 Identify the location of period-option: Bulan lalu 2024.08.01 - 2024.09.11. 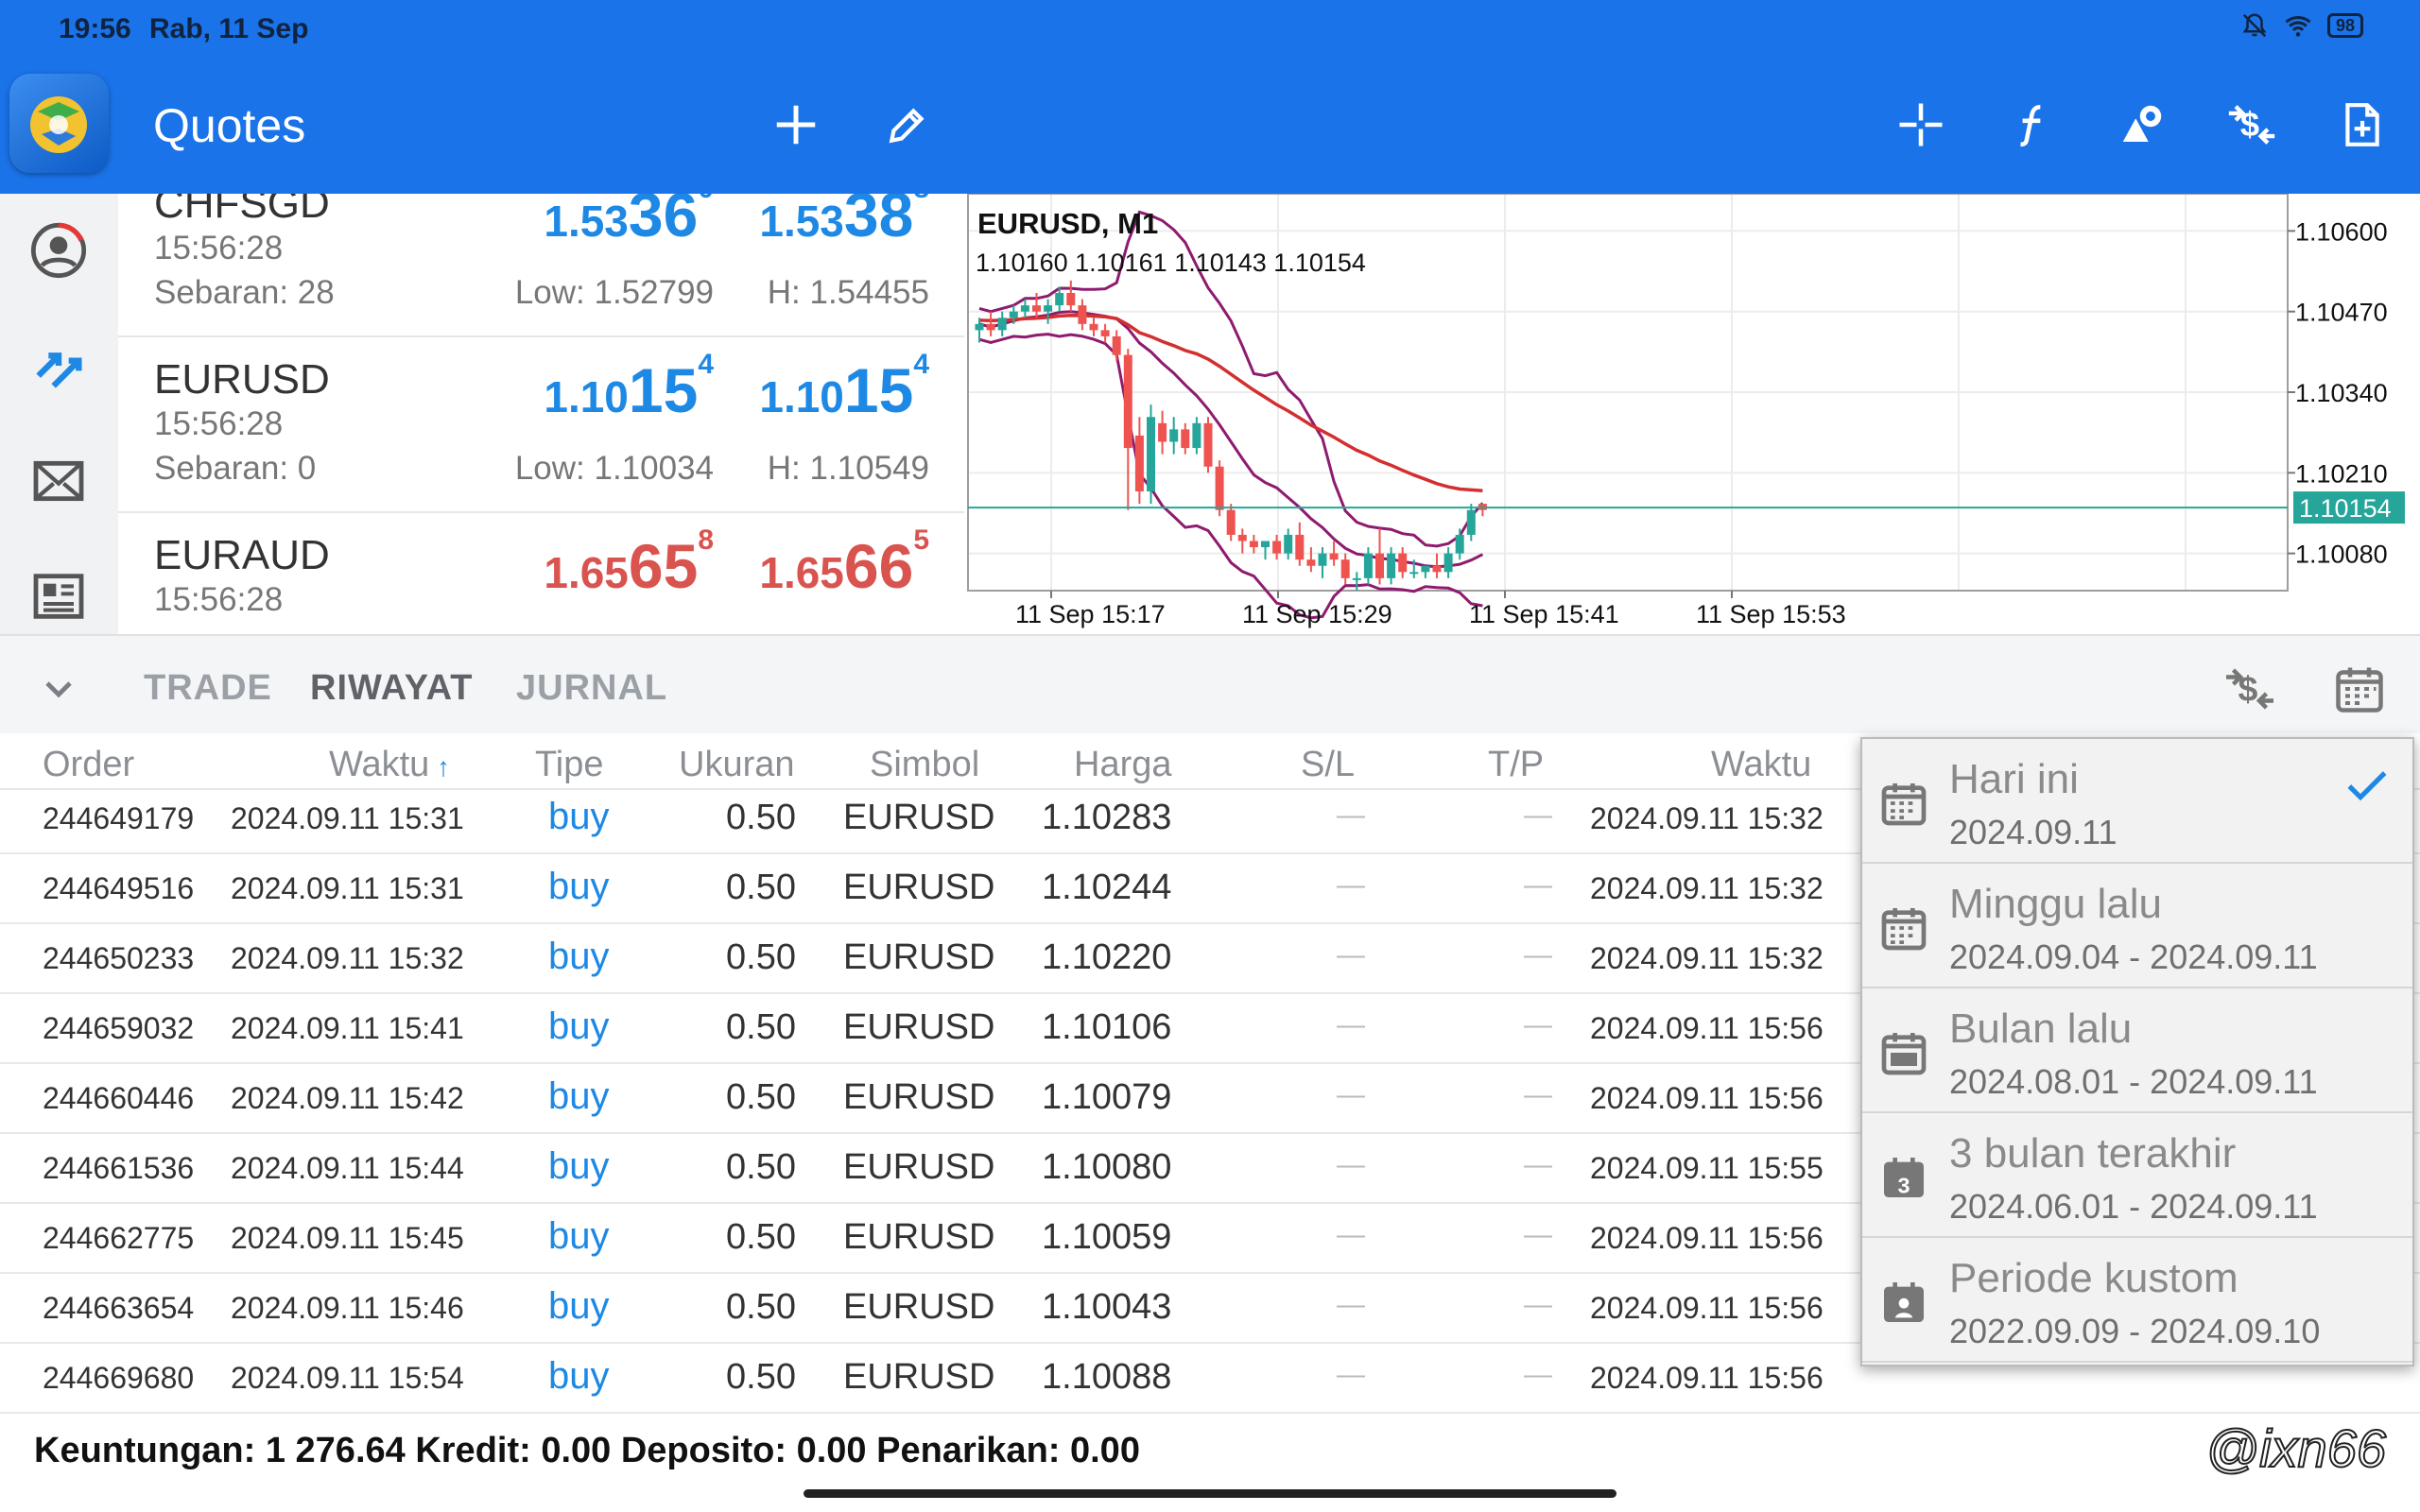
(2137, 1050).